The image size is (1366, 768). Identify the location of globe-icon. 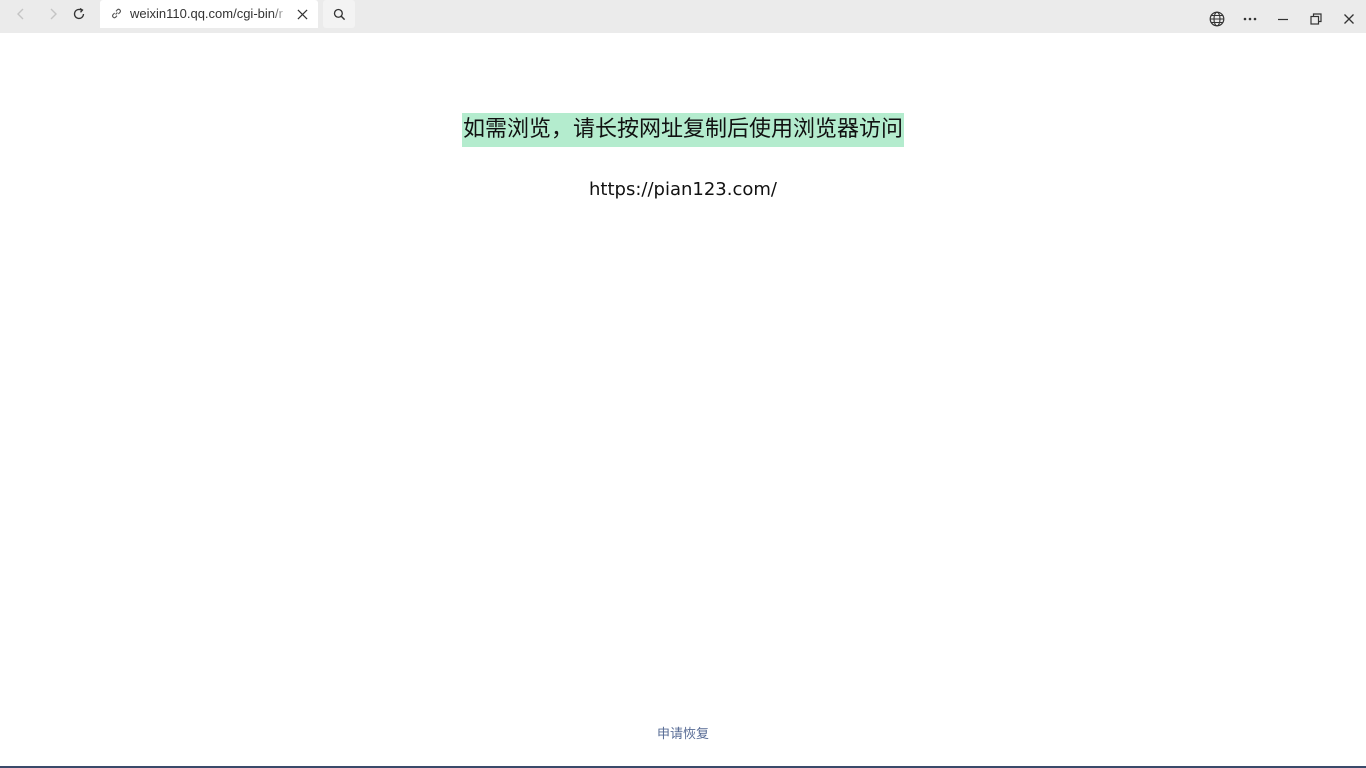
(1217, 19).